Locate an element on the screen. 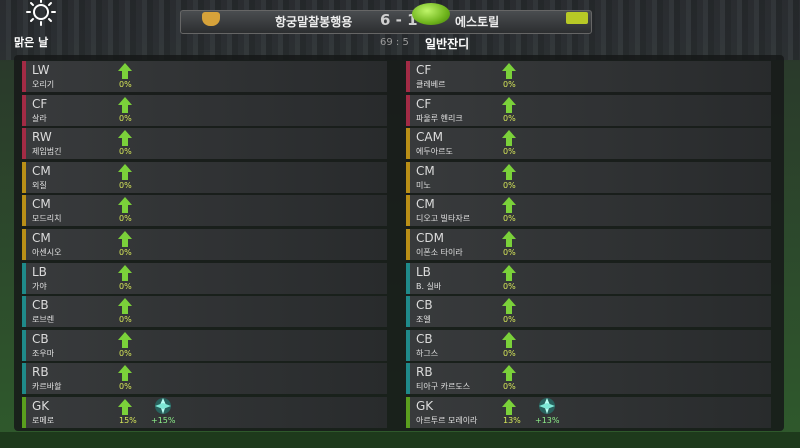 Image resolution: width=800 pixels, height=448 pixels. player-name: 이폰소 타이라 is located at coordinates (439, 252).